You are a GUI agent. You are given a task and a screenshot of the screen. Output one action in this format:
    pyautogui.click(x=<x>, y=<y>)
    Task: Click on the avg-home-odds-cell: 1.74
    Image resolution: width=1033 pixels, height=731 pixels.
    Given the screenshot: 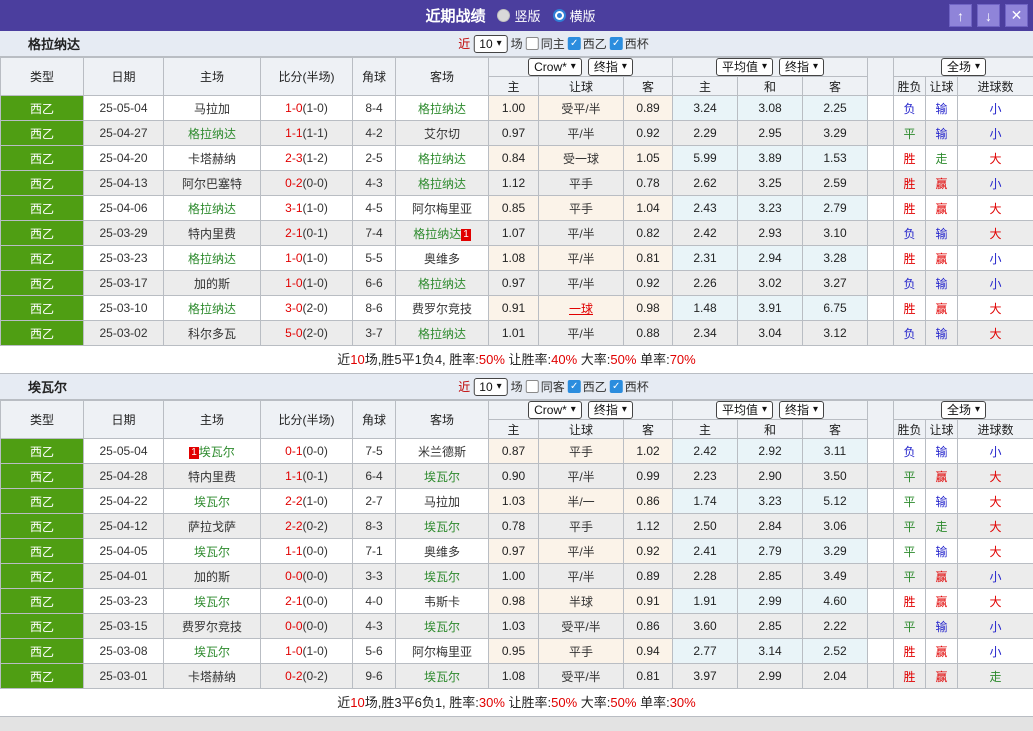 What is the action you would take?
    pyautogui.click(x=705, y=501)
    